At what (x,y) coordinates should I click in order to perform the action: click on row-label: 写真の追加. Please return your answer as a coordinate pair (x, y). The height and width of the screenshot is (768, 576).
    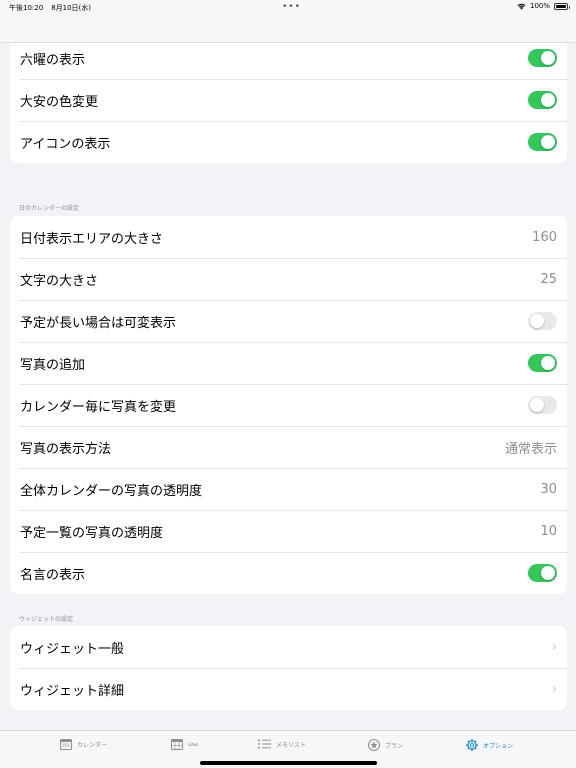
    Looking at the image, I should click on (53, 365).